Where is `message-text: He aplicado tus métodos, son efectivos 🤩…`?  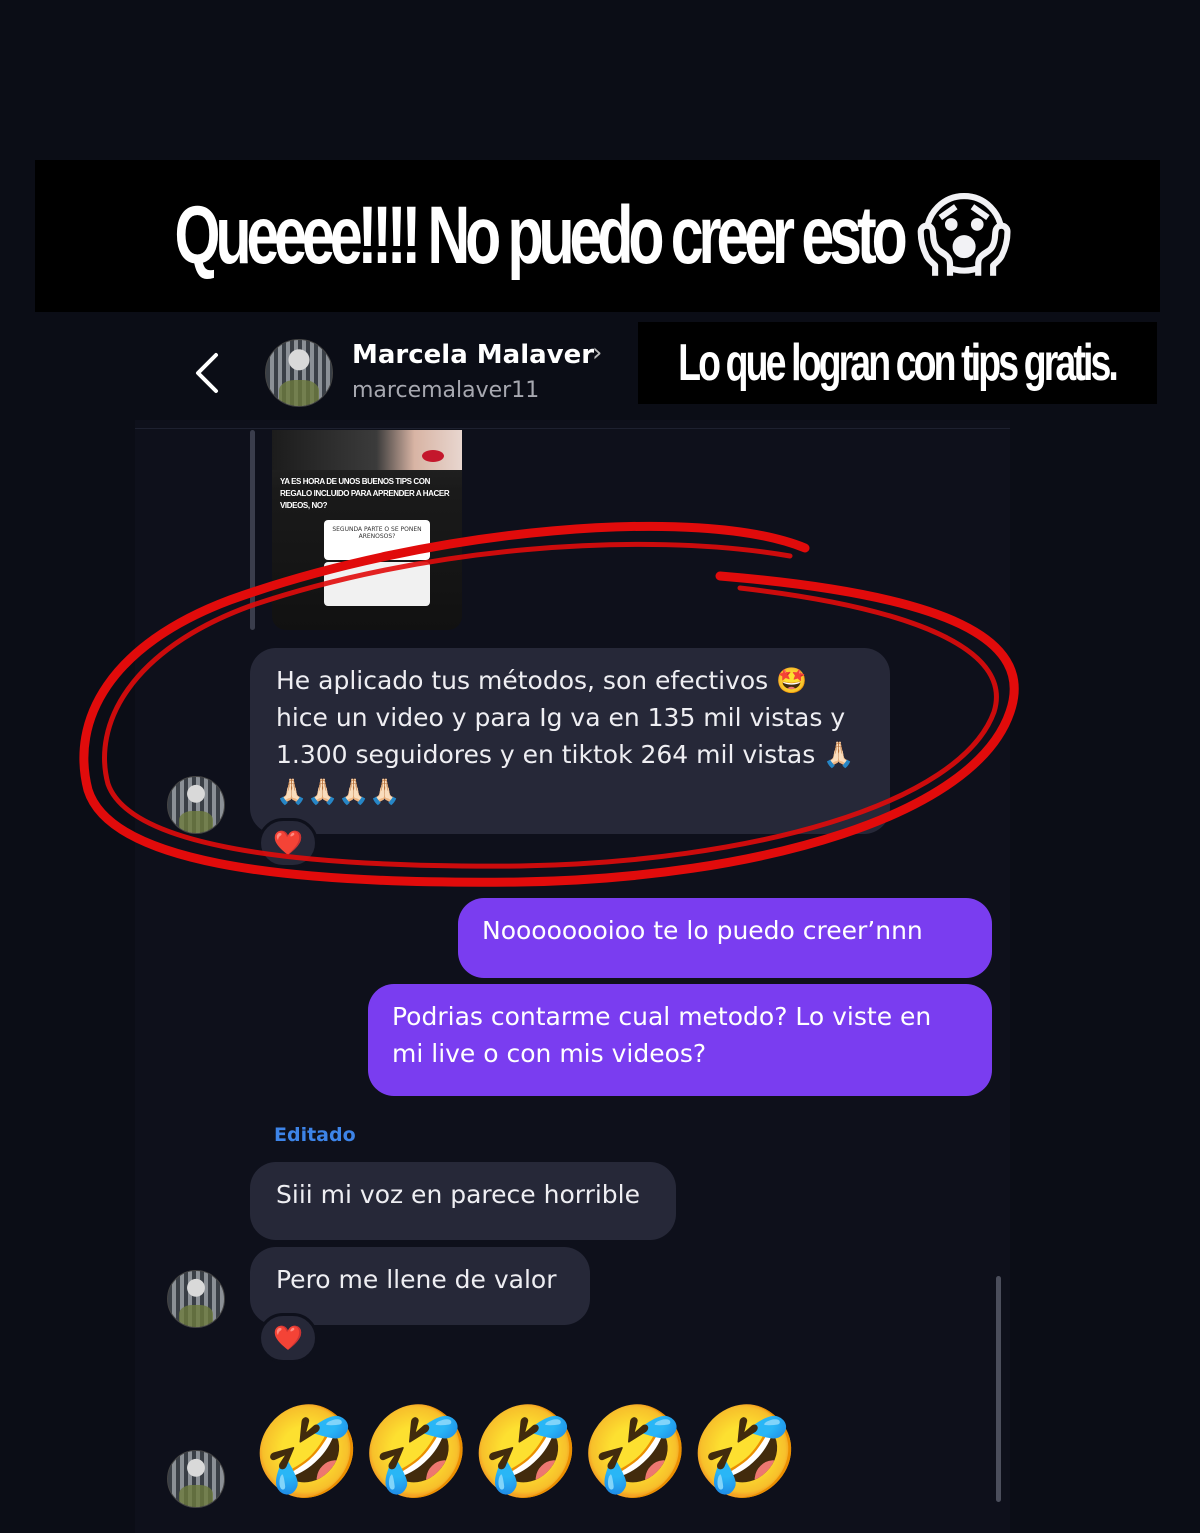 message-text: He aplicado tus métodos, son efectivos 🤩… is located at coordinates (565, 736).